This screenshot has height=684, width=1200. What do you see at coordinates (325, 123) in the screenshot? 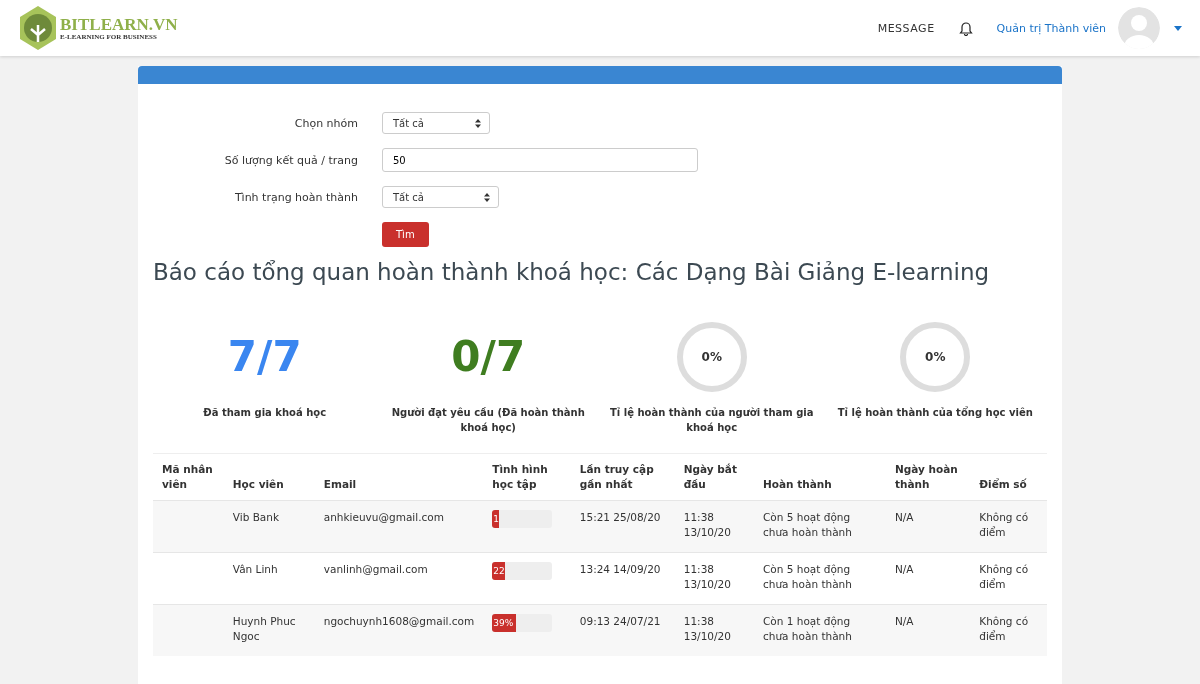
I see `filter-label: Chọn nhóm` at bounding box center [325, 123].